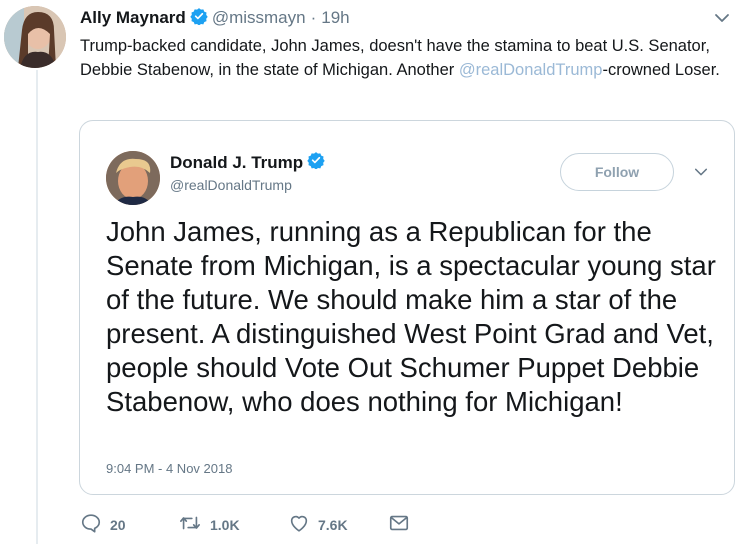 The height and width of the screenshot is (544, 742). I want to click on heart-icon, so click(299, 525).